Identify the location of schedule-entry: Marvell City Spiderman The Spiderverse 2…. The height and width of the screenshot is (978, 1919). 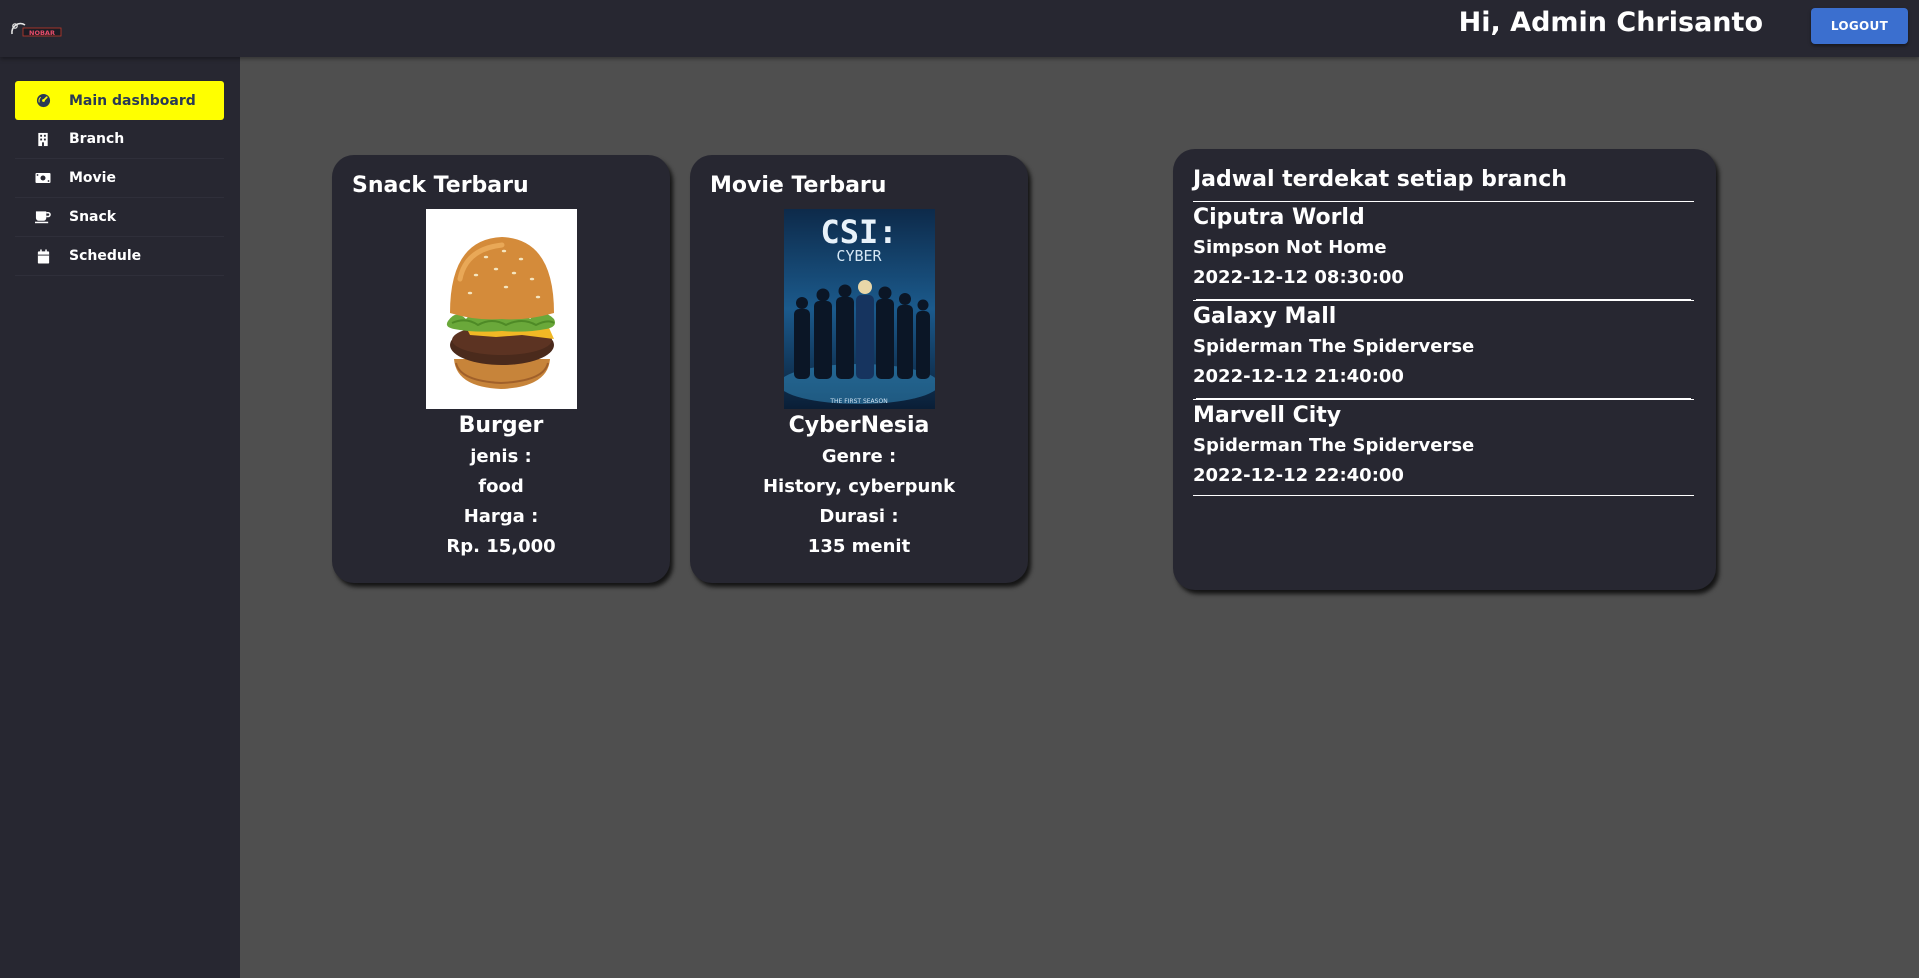
(1443, 447).